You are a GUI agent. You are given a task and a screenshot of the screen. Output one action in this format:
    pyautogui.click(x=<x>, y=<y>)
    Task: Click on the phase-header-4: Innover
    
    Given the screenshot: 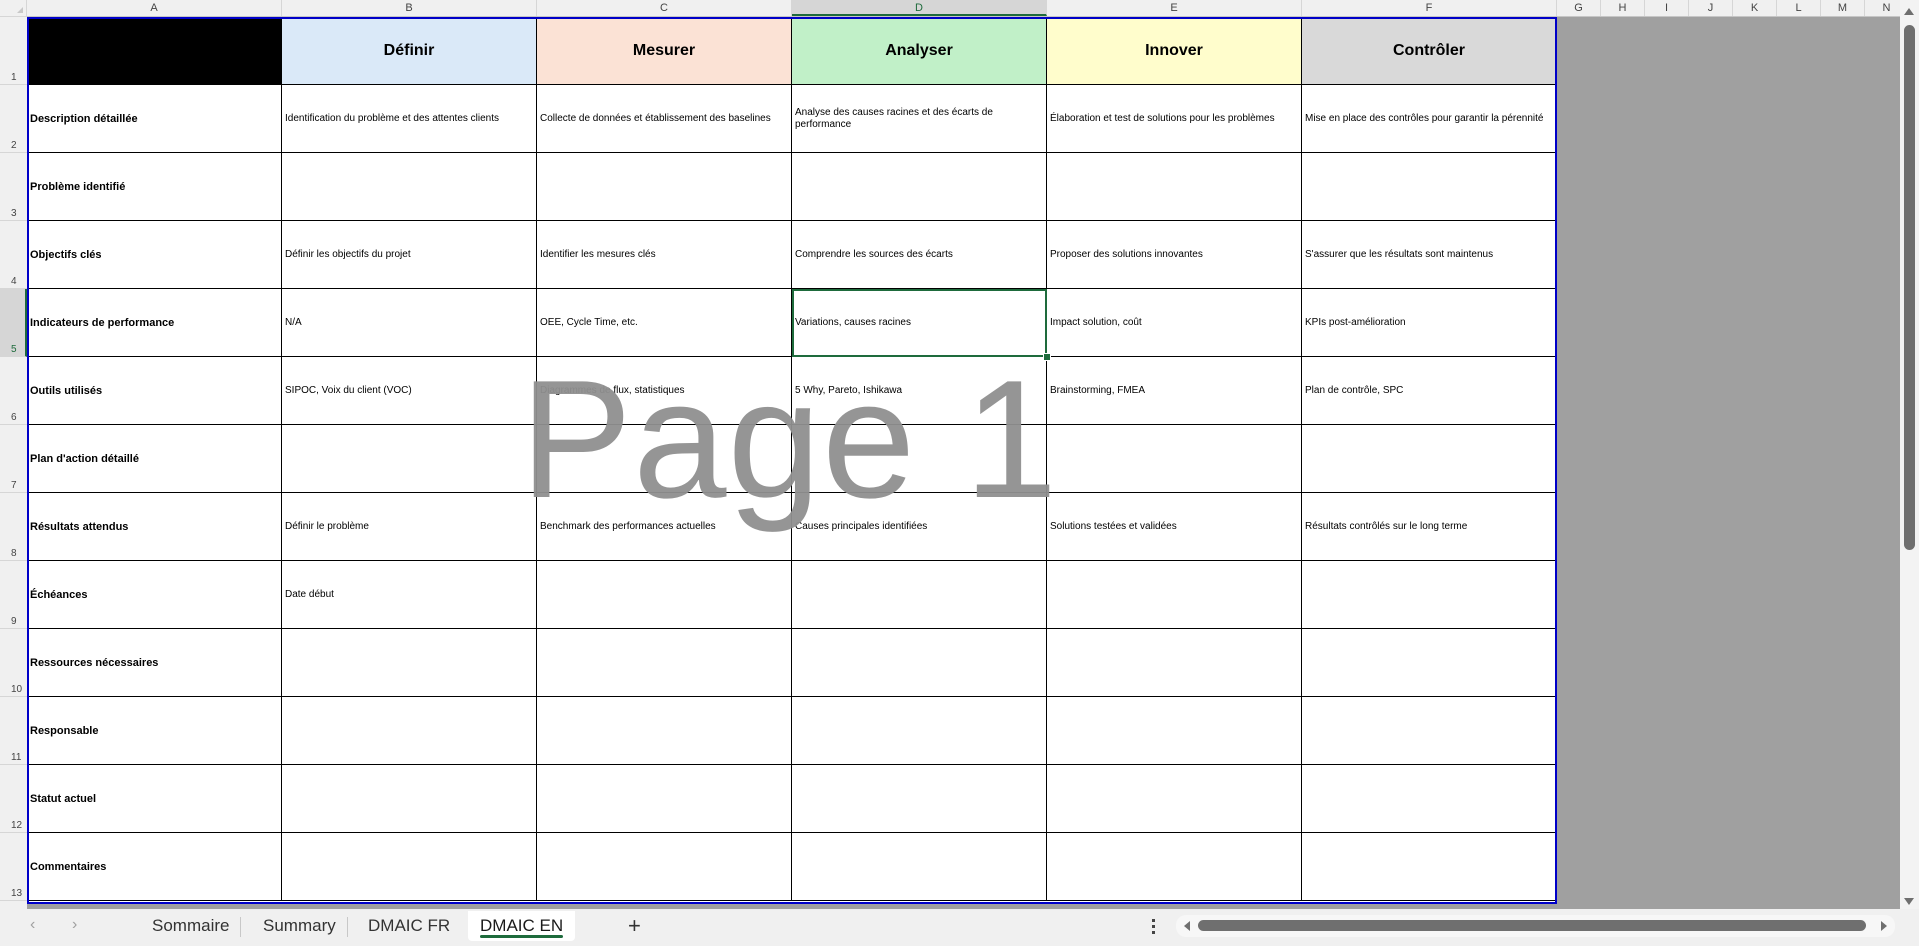 What is the action you would take?
    pyautogui.click(x=1174, y=51)
    